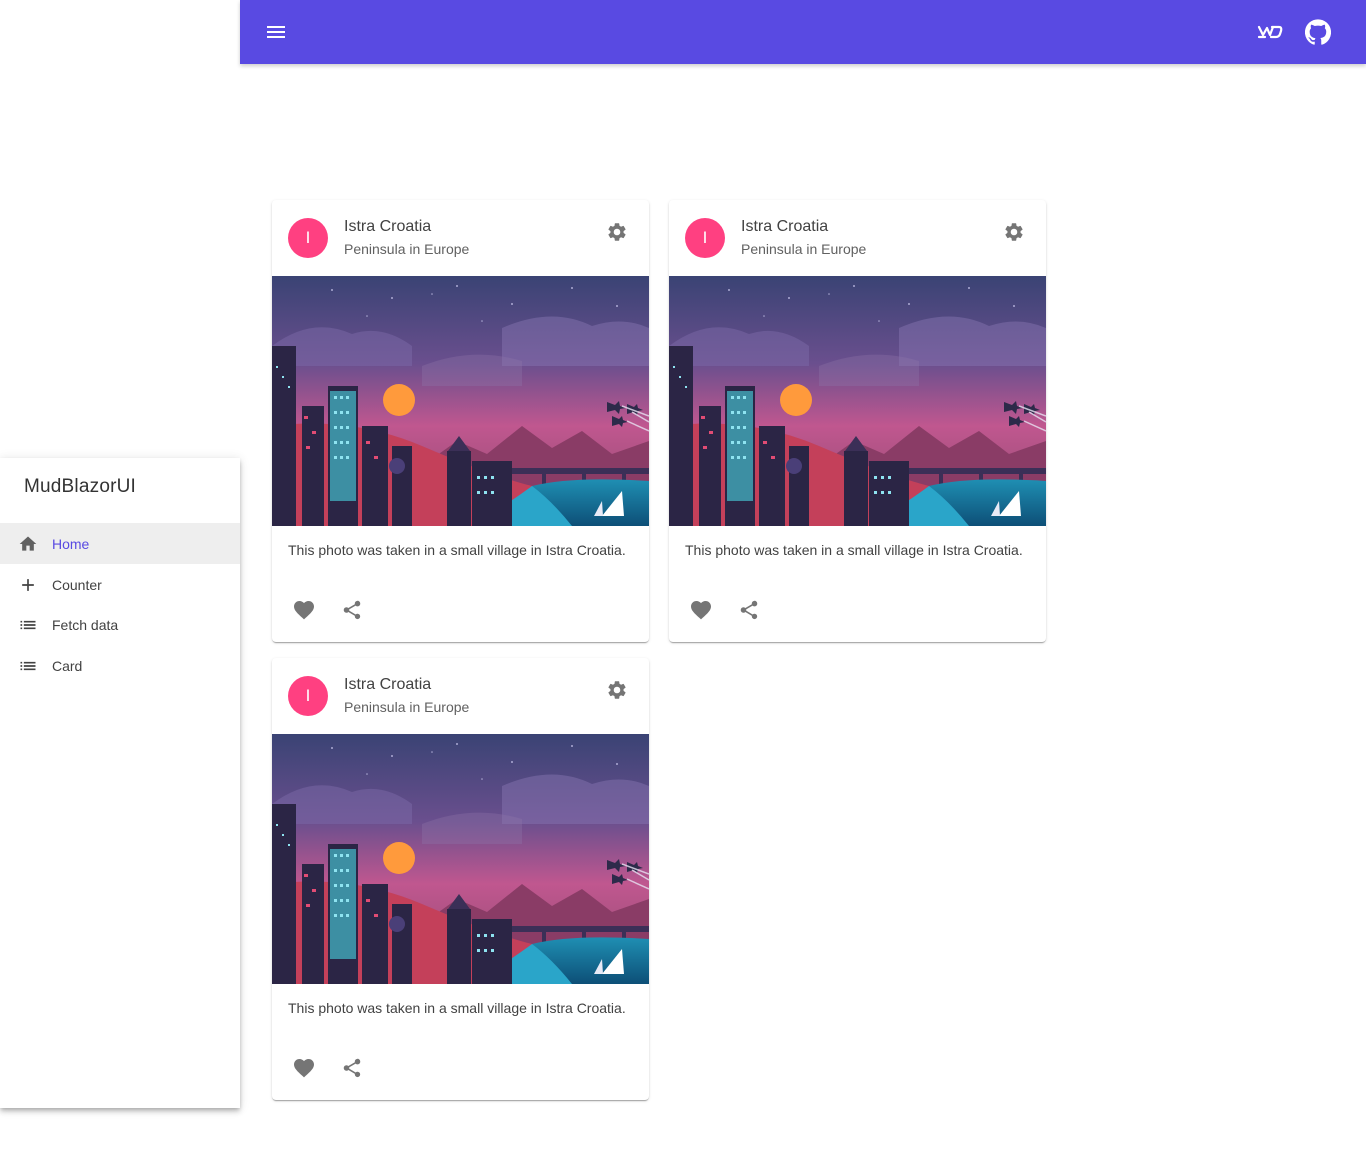  What do you see at coordinates (67, 665) in the screenshot?
I see `nav-item-label: Card` at bounding box center [67, 665].